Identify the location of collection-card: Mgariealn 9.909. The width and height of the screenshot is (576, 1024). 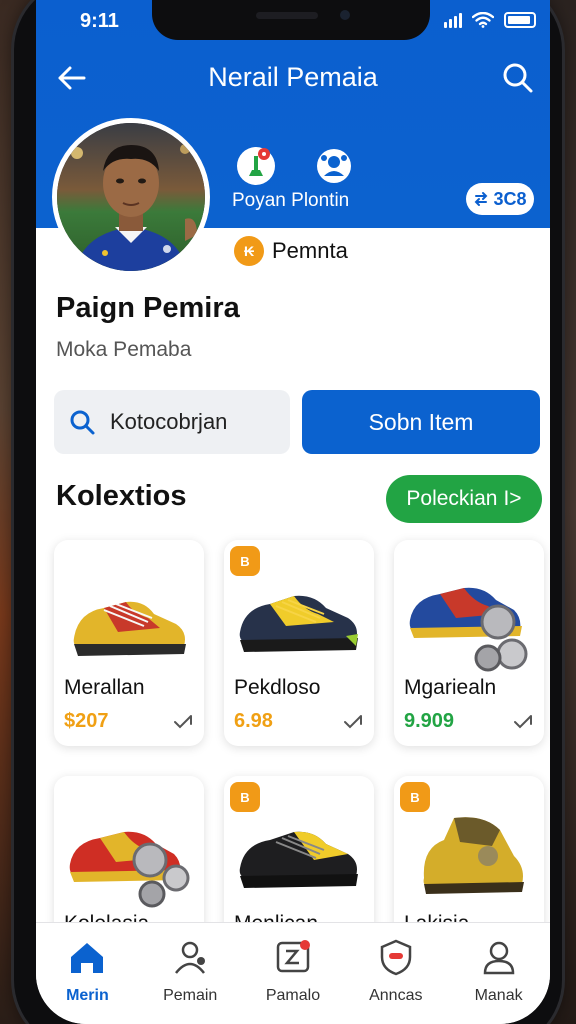
(469, 643).